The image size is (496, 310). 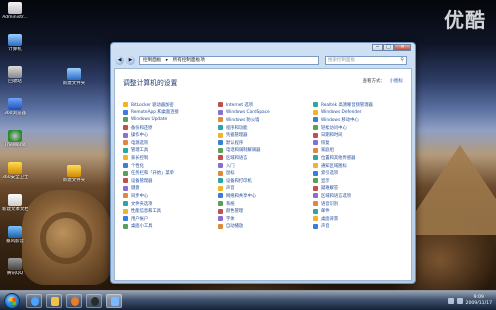 I want to click on taskbar-app-explorer, so click(x=54, y=301).